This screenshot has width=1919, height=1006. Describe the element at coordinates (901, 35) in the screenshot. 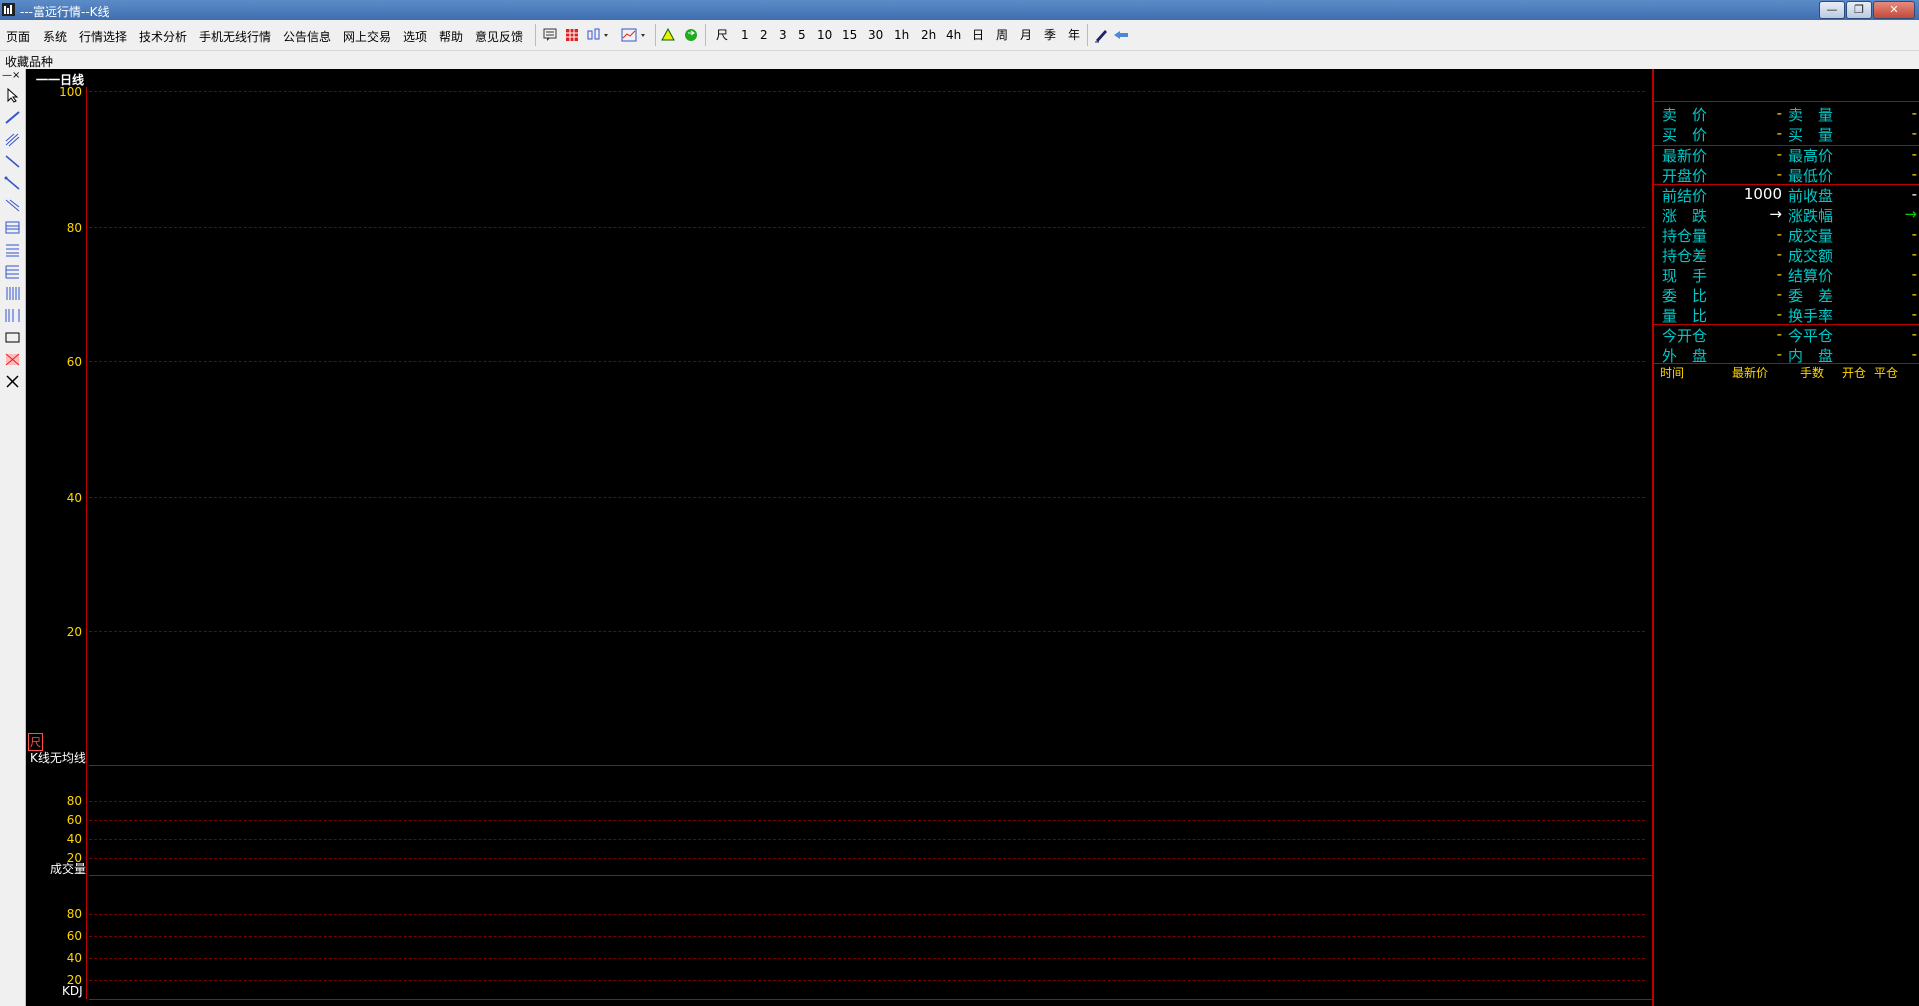

I see `period-1h: 1h` at that location.